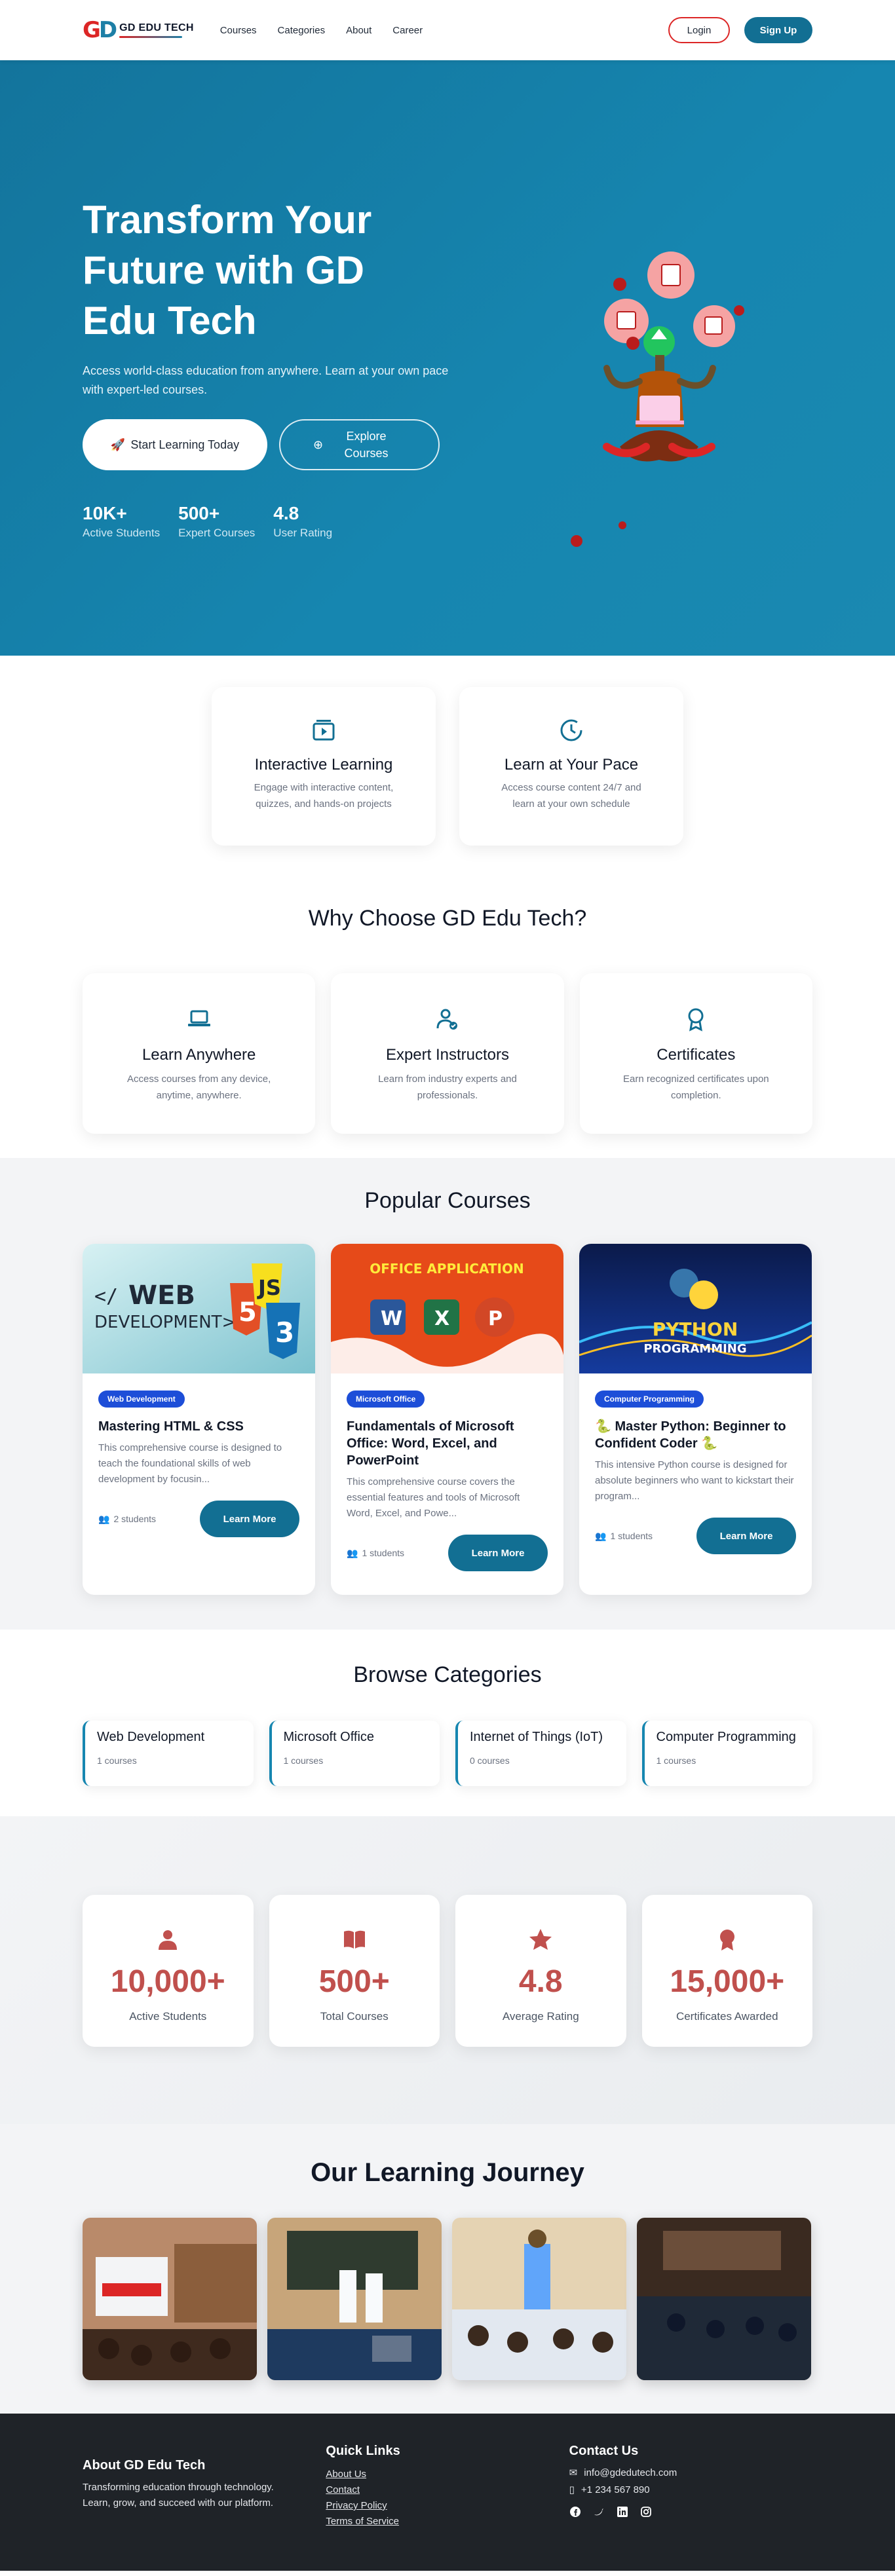 Image resolution: width=895 pixels, height=2576 pixels. I want to click on book-icon, so click(354, 1939).